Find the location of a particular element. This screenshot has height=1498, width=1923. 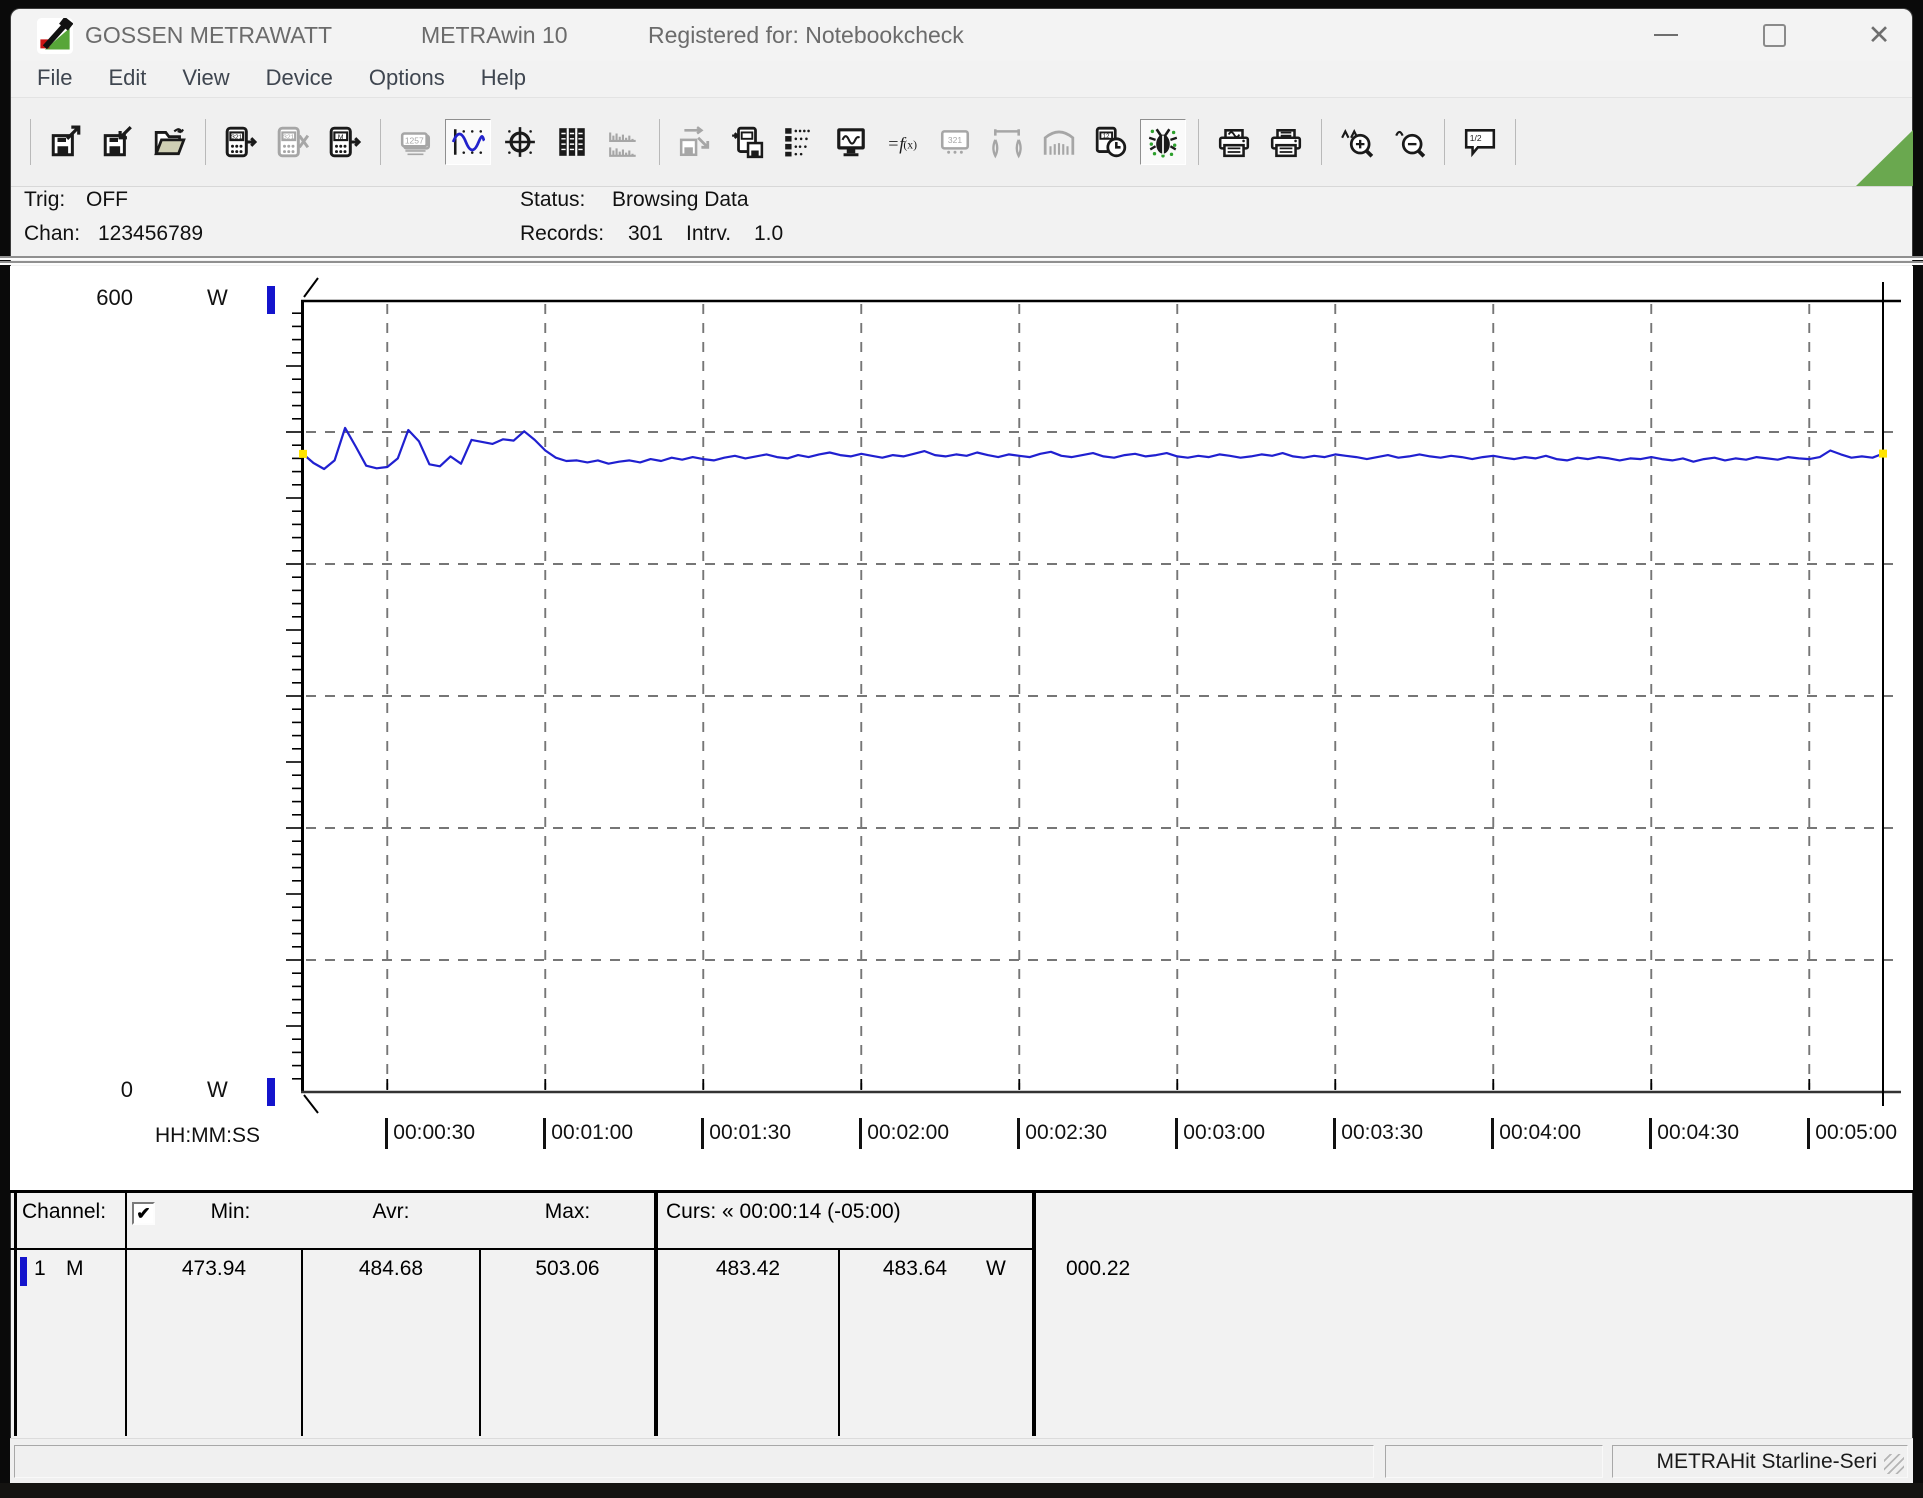

zoom-out-icon is located at coordinates (1410, 144).